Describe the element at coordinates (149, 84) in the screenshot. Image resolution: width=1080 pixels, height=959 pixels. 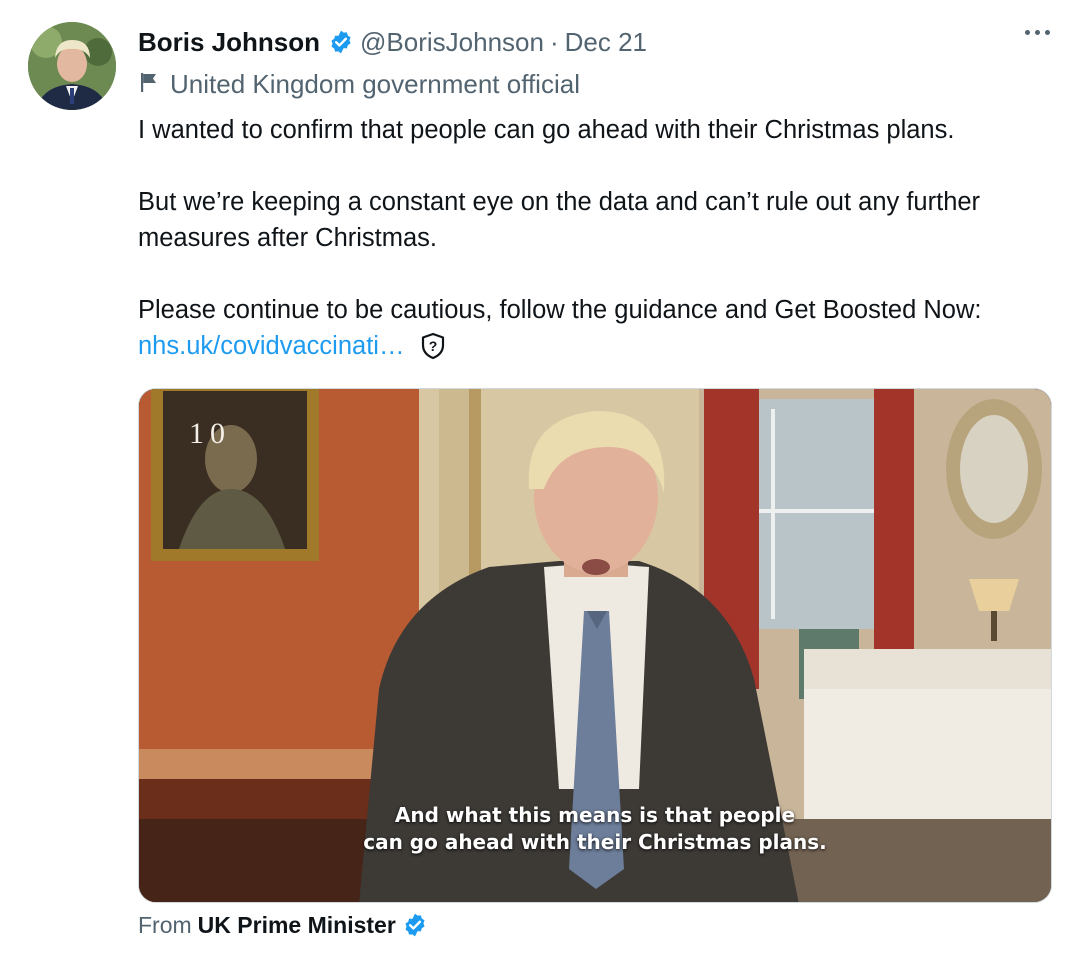
I see `government-flag-icon` at that location.